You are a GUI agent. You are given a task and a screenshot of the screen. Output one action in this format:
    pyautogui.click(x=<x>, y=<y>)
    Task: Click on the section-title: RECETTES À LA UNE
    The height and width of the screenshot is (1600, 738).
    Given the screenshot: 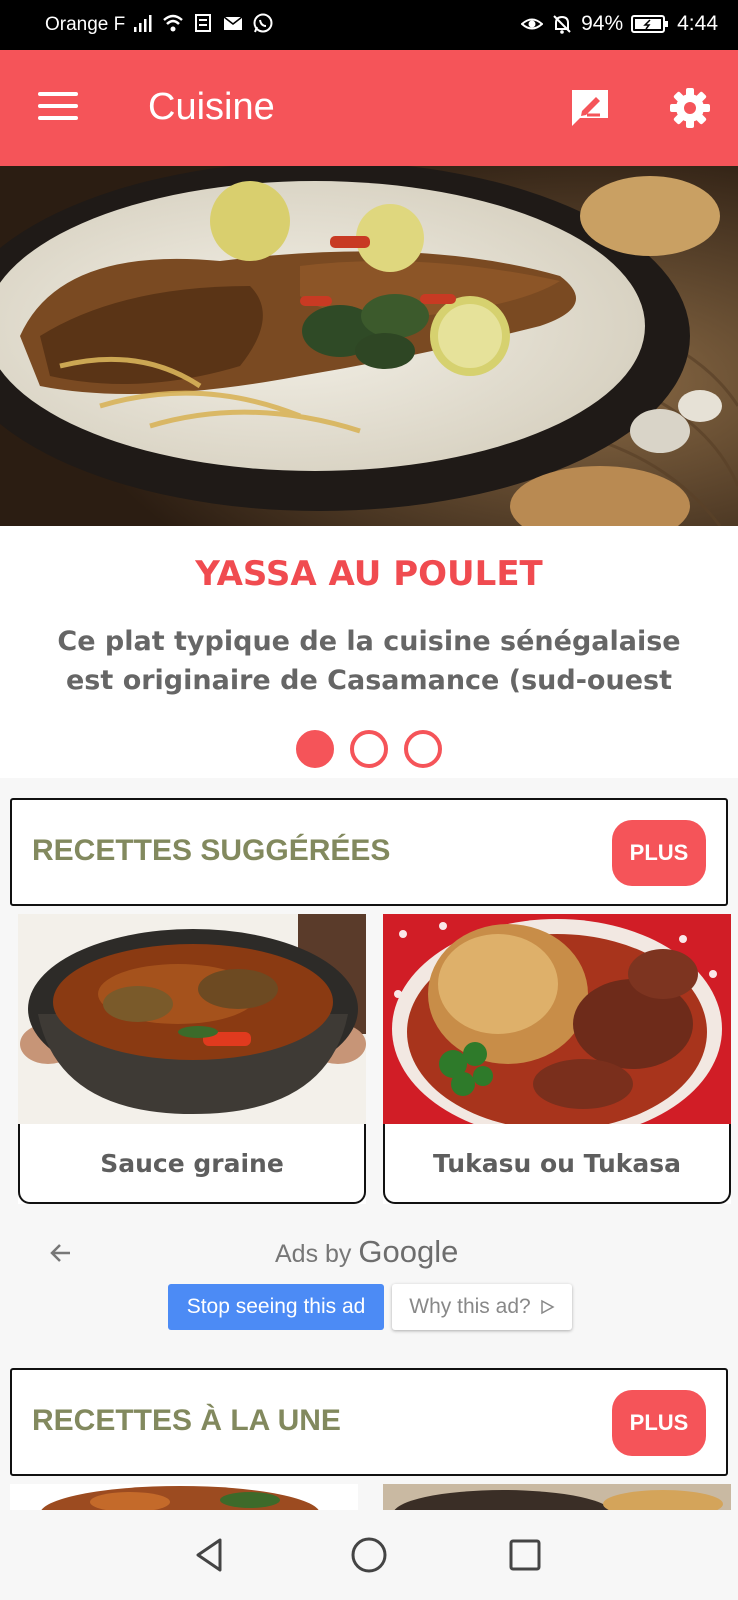 What is the action you would take?
    pyautogui.click(x=186, y=1420)
    